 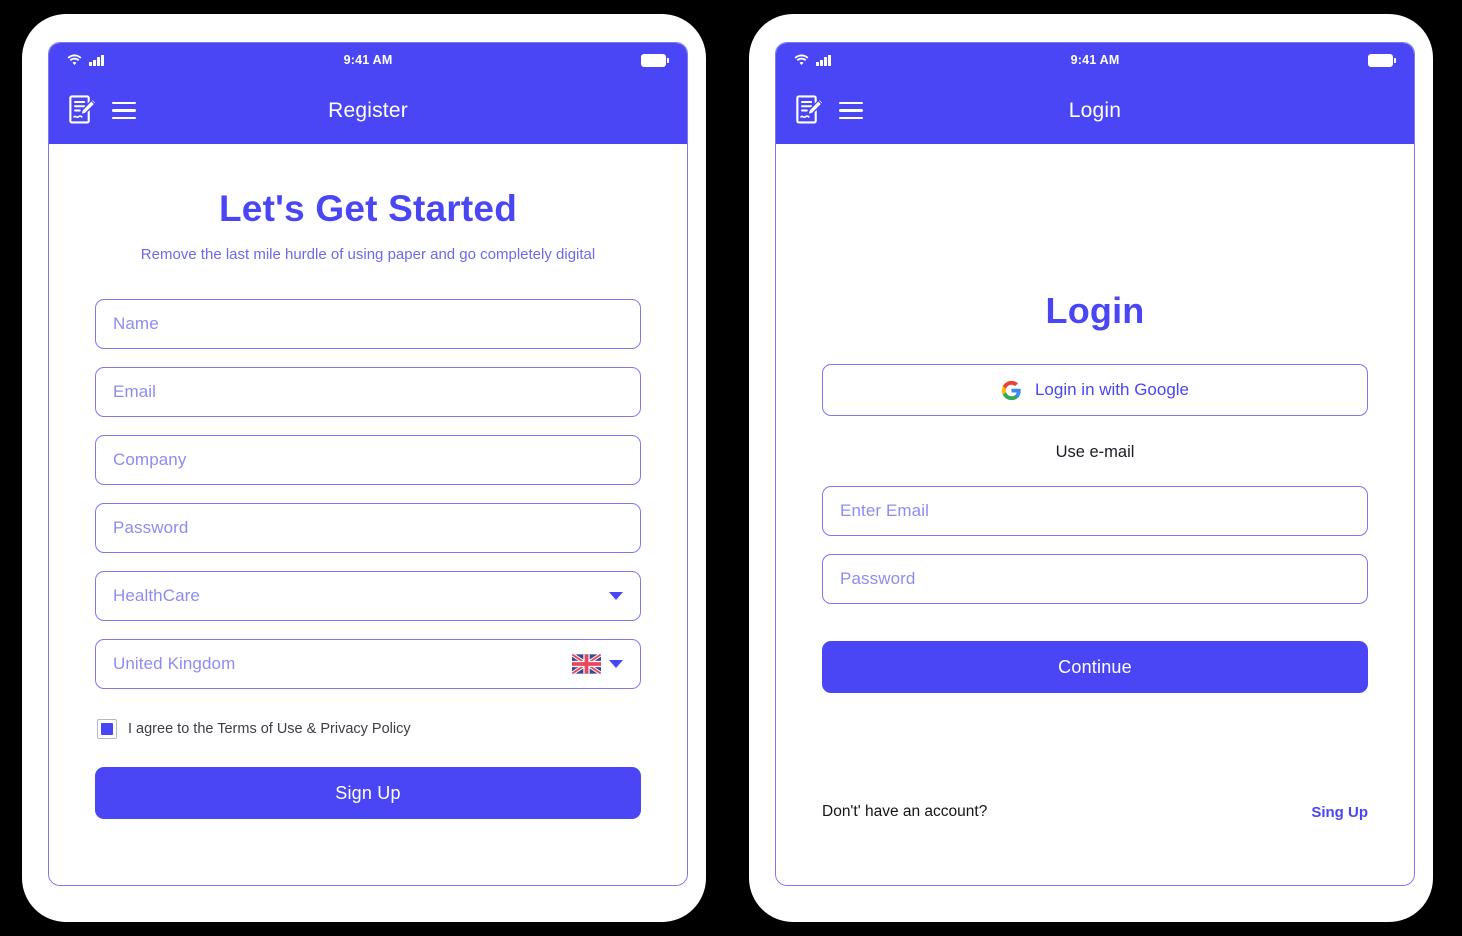 I want to click on login-with-google-button: Login in with Google, so click(x=1095, y=390).